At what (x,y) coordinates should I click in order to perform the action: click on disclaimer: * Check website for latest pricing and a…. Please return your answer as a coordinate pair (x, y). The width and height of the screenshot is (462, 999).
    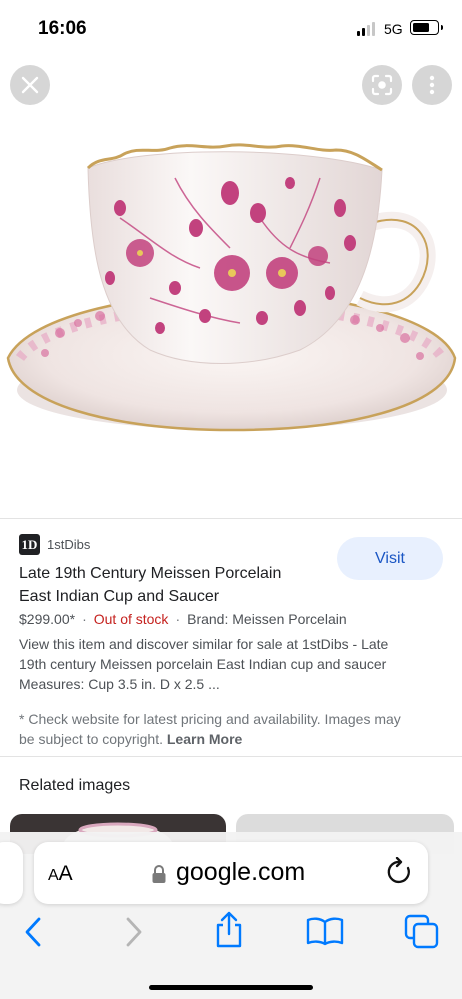
    Looking at the image, I should click on (231, 729).